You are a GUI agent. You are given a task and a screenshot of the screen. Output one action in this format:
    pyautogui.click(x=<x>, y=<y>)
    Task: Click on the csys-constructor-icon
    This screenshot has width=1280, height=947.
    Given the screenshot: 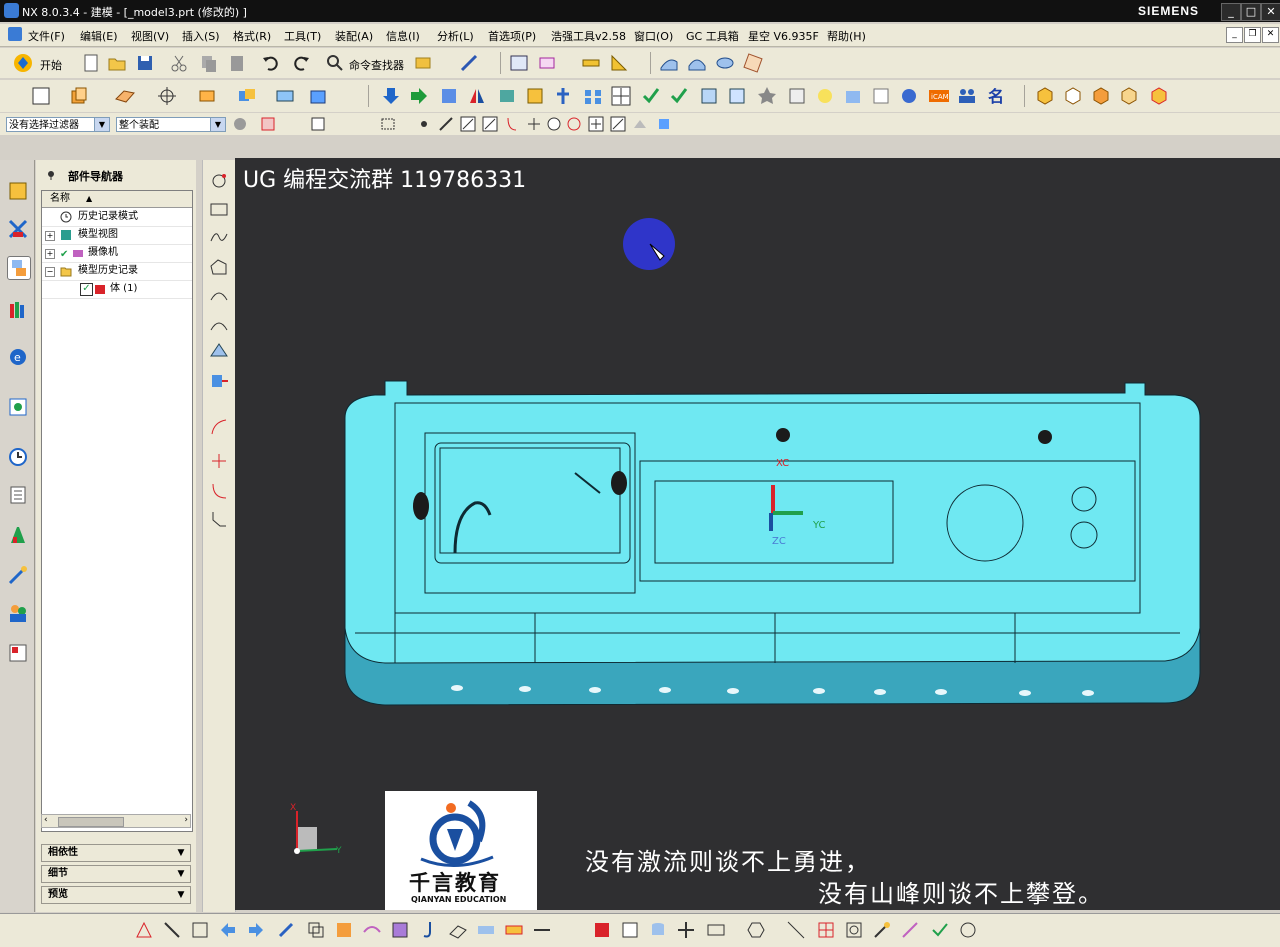 What is the action you would take?
    pyautogui.click(x=200, y=930)
    